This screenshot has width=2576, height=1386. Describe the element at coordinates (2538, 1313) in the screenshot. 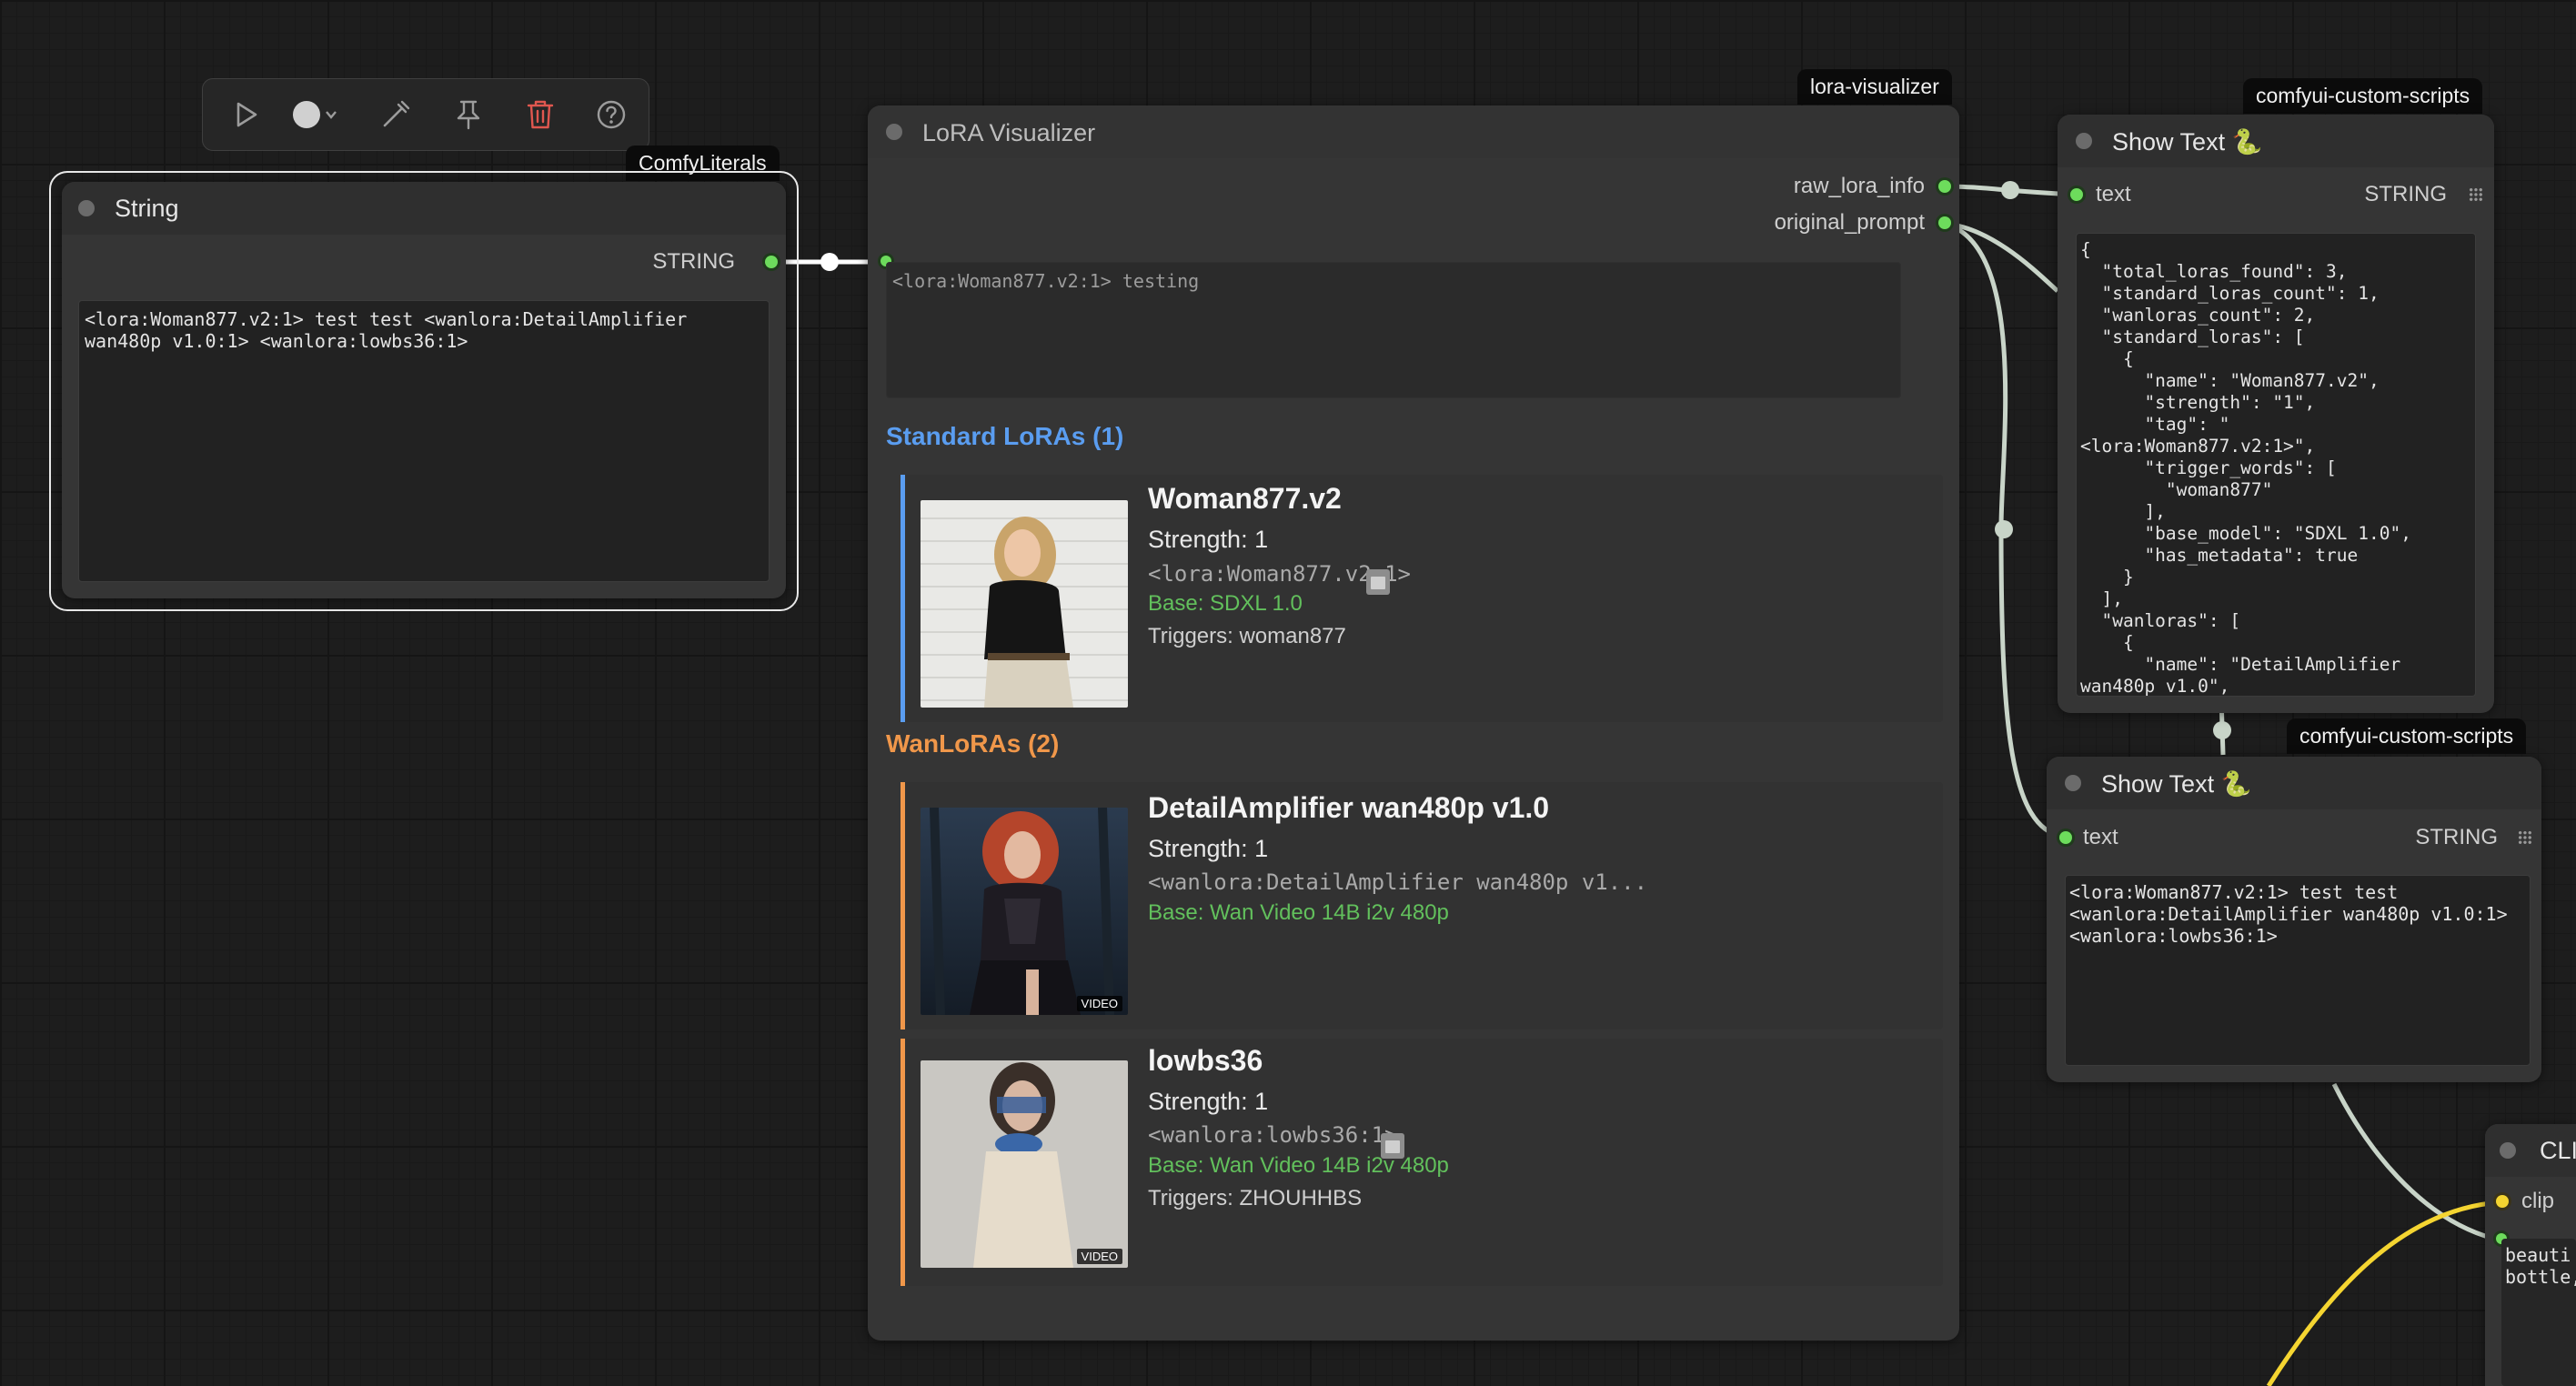

I see `clip-text-preview: beauti bottle,` at that location.